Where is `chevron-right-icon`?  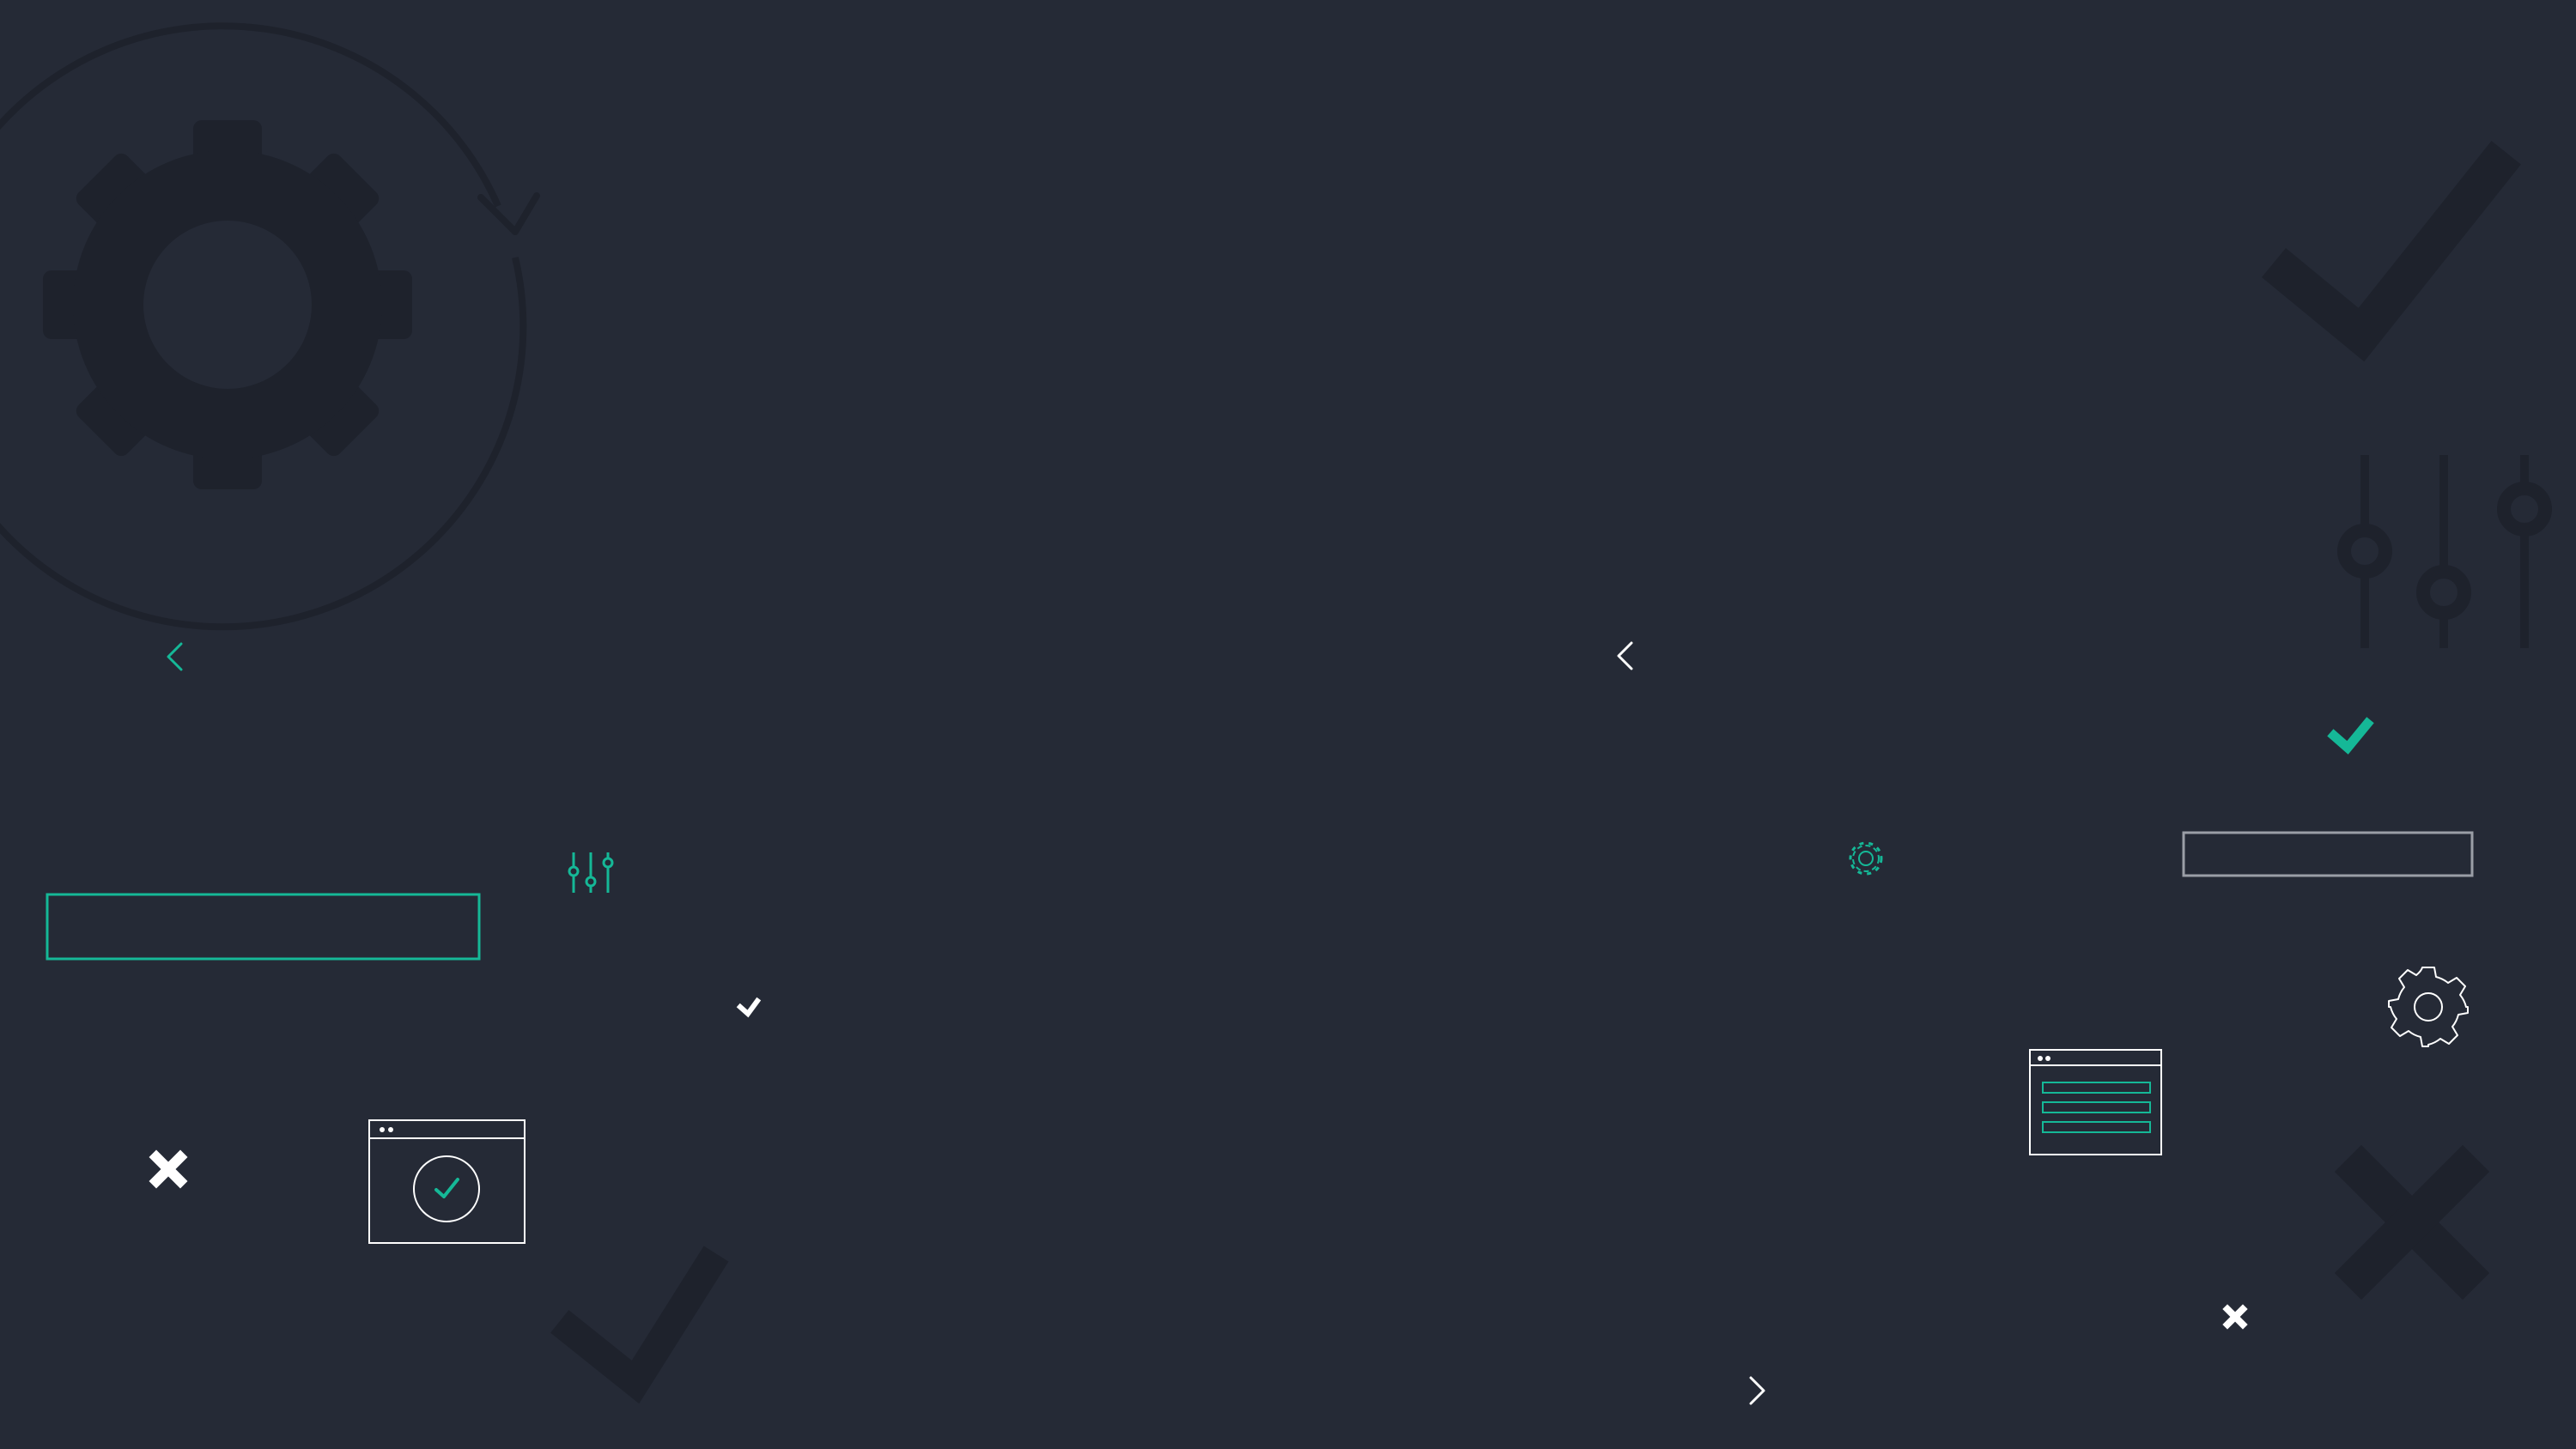
chevron-right-icon is located at coordinates (1757, 1390).